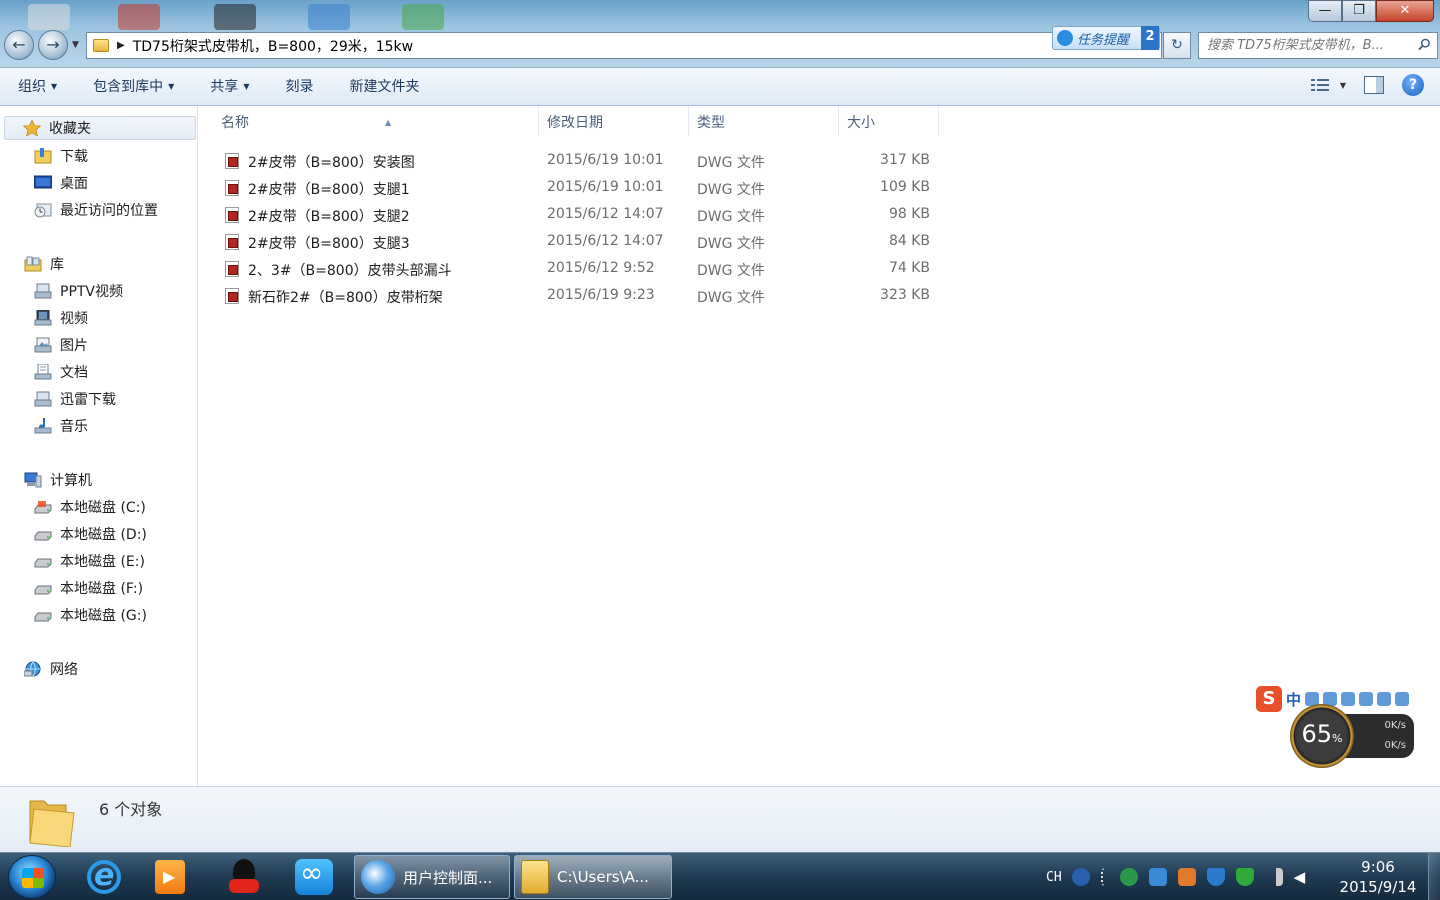 This screenshot has width=1440, height=900. I want to click on share-menu: 共享 ▼, so click(229, 87).